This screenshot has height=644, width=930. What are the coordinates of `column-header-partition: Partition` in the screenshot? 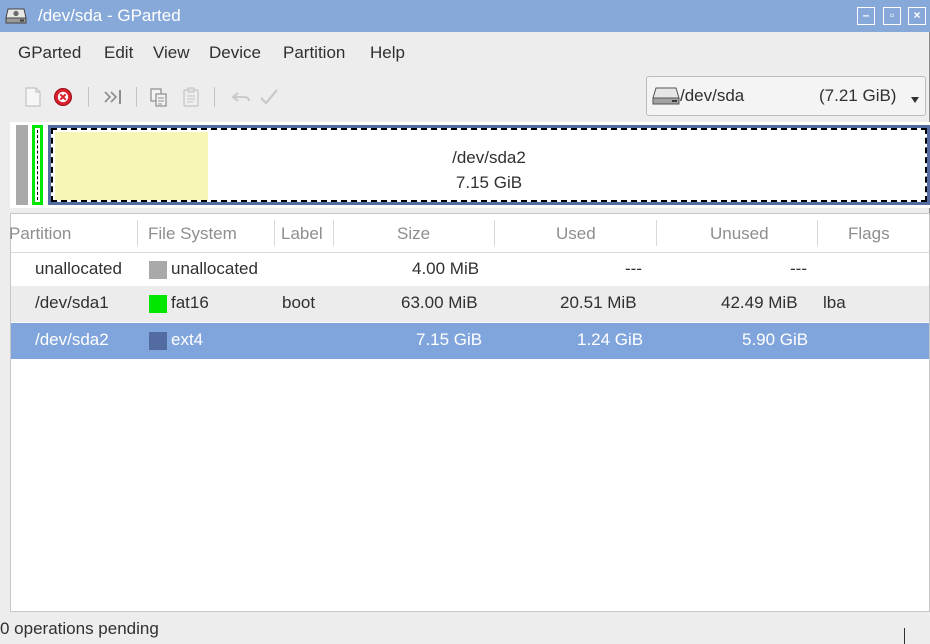 It's located at (40, 234).